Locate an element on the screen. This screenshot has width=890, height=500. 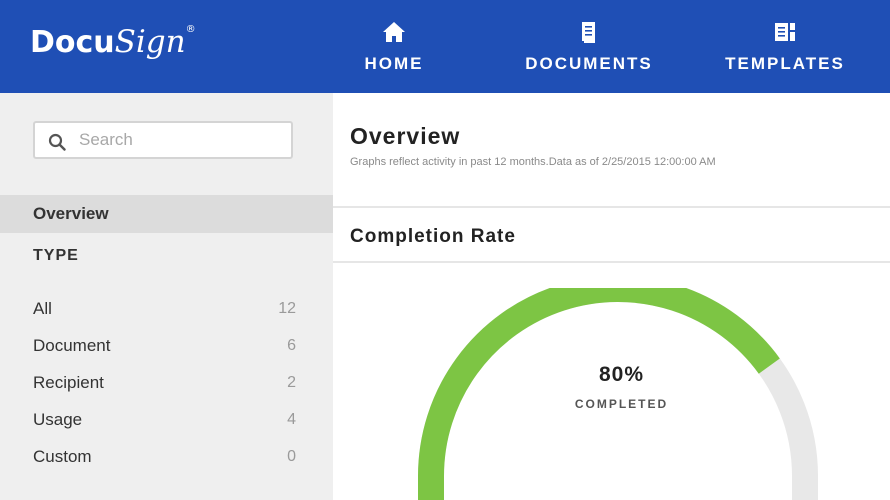
docusign-logo: DocuSign® is located at coordinates (113, 42).